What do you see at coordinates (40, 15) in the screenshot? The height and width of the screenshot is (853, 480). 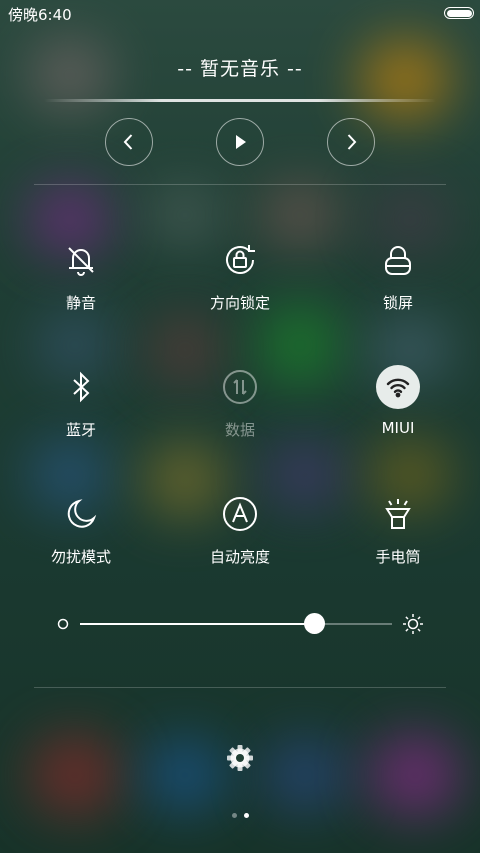 I see `status-time: 傍晚6:40` at bounding box center [40, 15].